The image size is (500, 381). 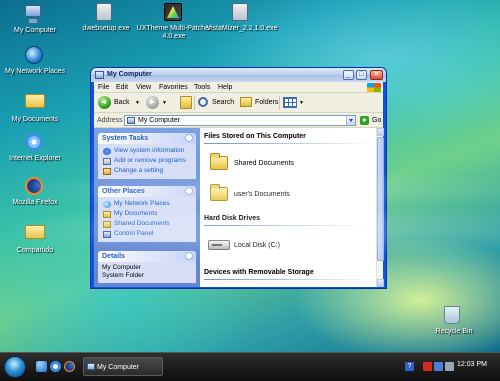 What do you see at coordinates (202, 87) in the screenshot?
I see `menu-tools: Tools` at bounding box center [202, 87].